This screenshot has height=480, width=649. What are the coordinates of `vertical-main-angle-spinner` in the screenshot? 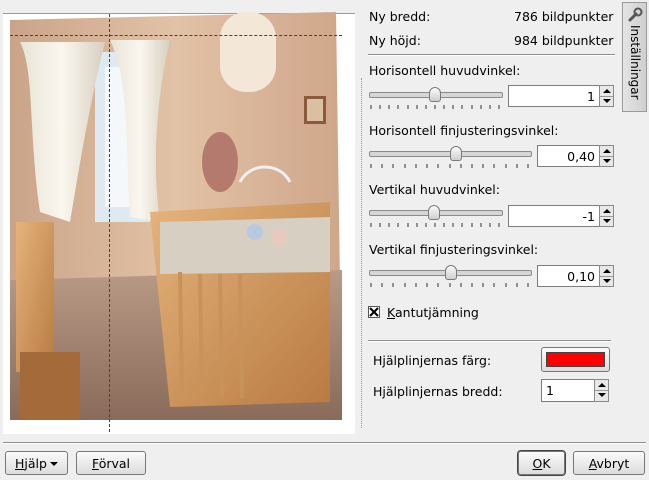 It's located at (606, 216).